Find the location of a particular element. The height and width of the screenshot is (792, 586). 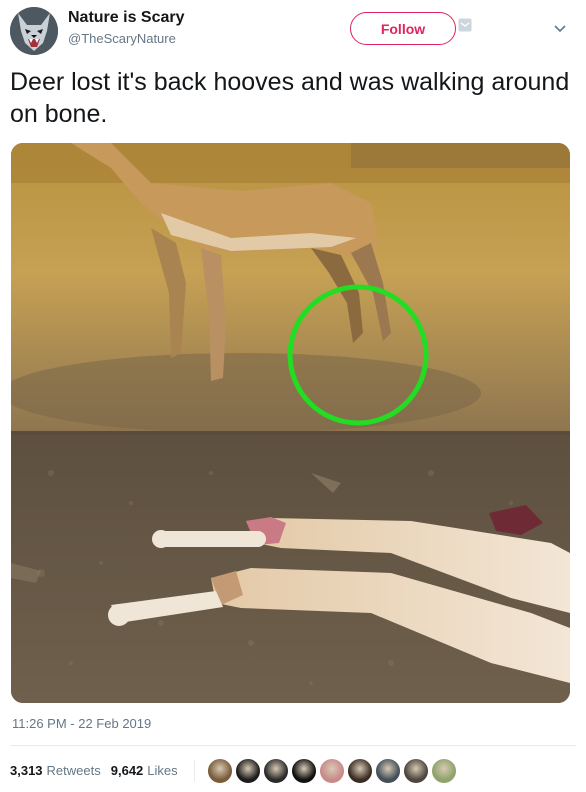

wolf-avatar-icon is located at coordinates (34, 31).